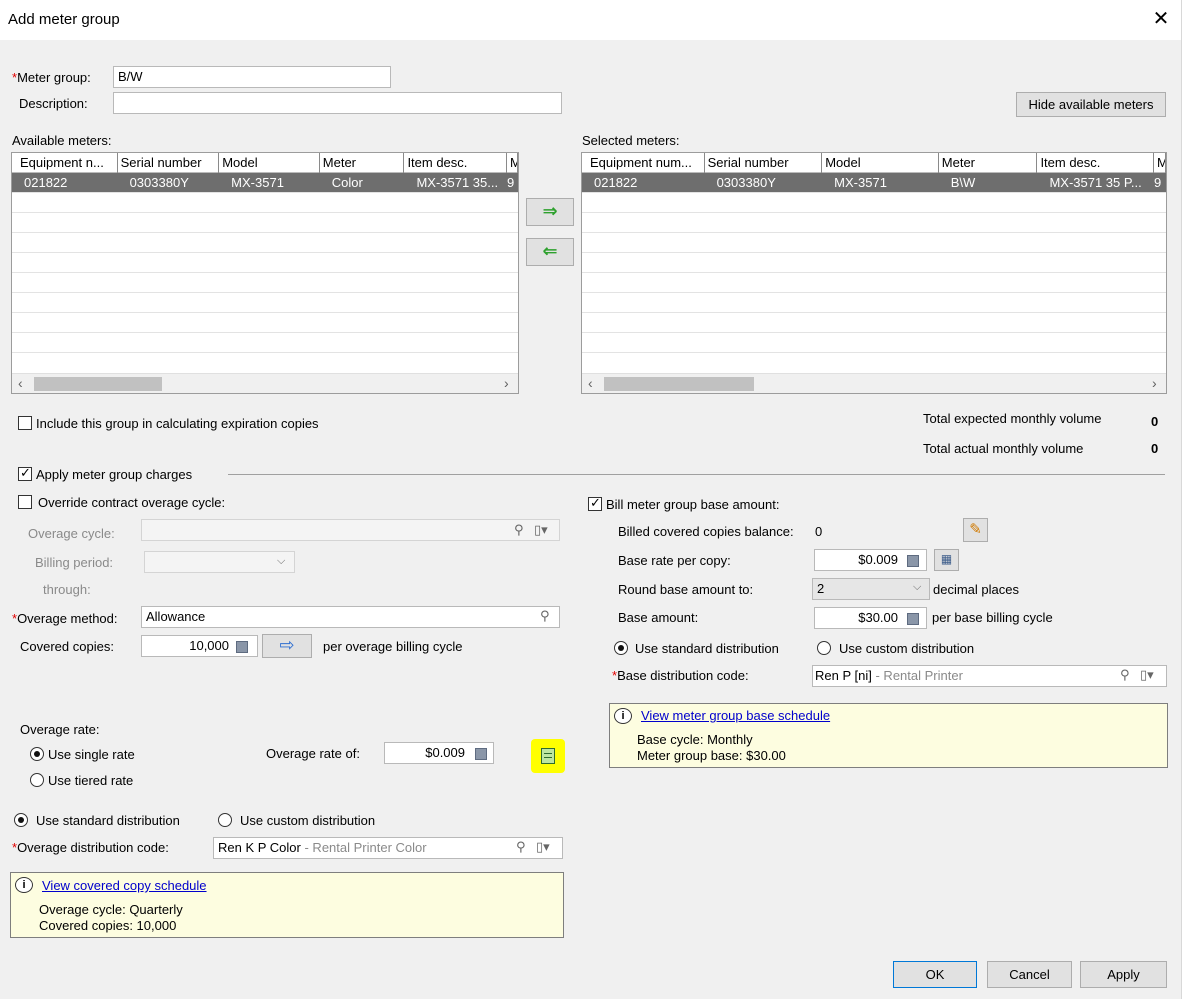 Image resolution: width=1186 pixels, height=999 pixels. I want to click on selected-meters-label: Selected meters:, so click(631, 140).